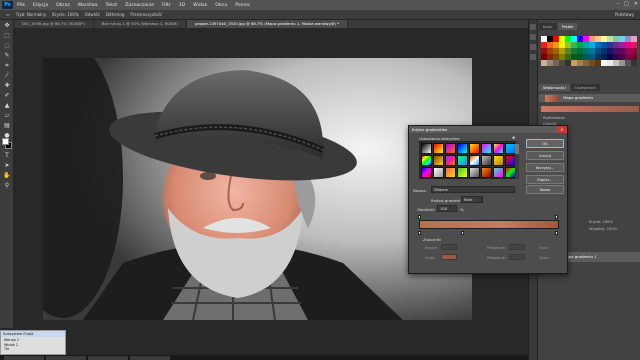 The height and width of the screenshot is (360, 640). What do you see at coordinates (447, 208) in the screenshot?
I see `smoothness-field: 100` at bounding box center [447, 208].